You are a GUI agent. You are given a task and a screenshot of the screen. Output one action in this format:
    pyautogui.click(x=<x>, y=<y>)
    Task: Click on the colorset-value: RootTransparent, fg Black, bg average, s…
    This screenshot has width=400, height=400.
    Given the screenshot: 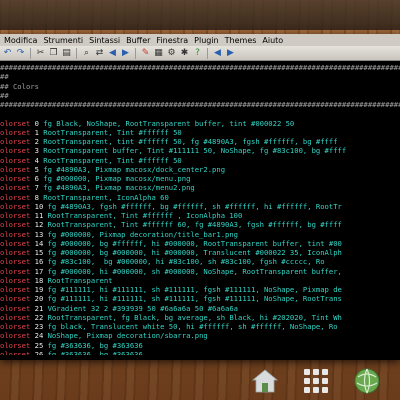 What is the action you would take?
    pyautogui.click(x=194, y=317)
    